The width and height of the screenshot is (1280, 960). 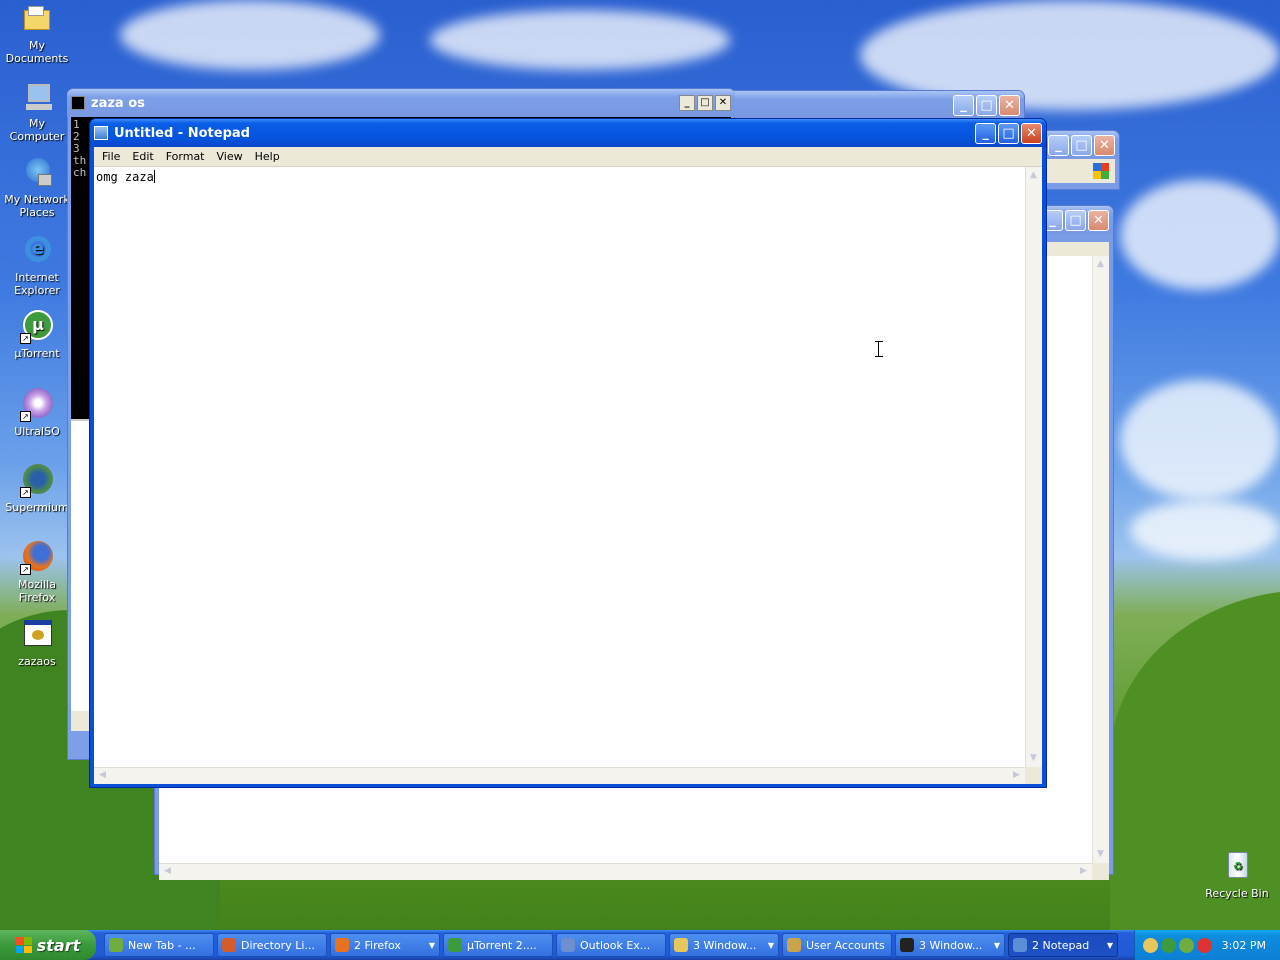 I want to click on desktop-icon-ultraiso: ↗ UltraISO, so click(x=37, y=413).